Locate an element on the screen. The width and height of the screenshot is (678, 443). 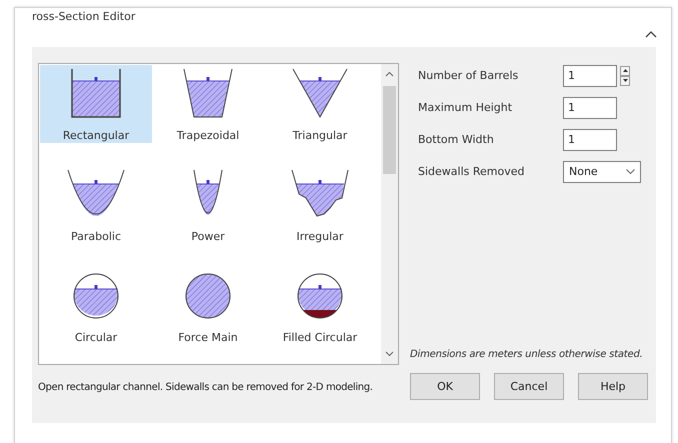
scroll-up-icon is located at coordinates (389, 74).